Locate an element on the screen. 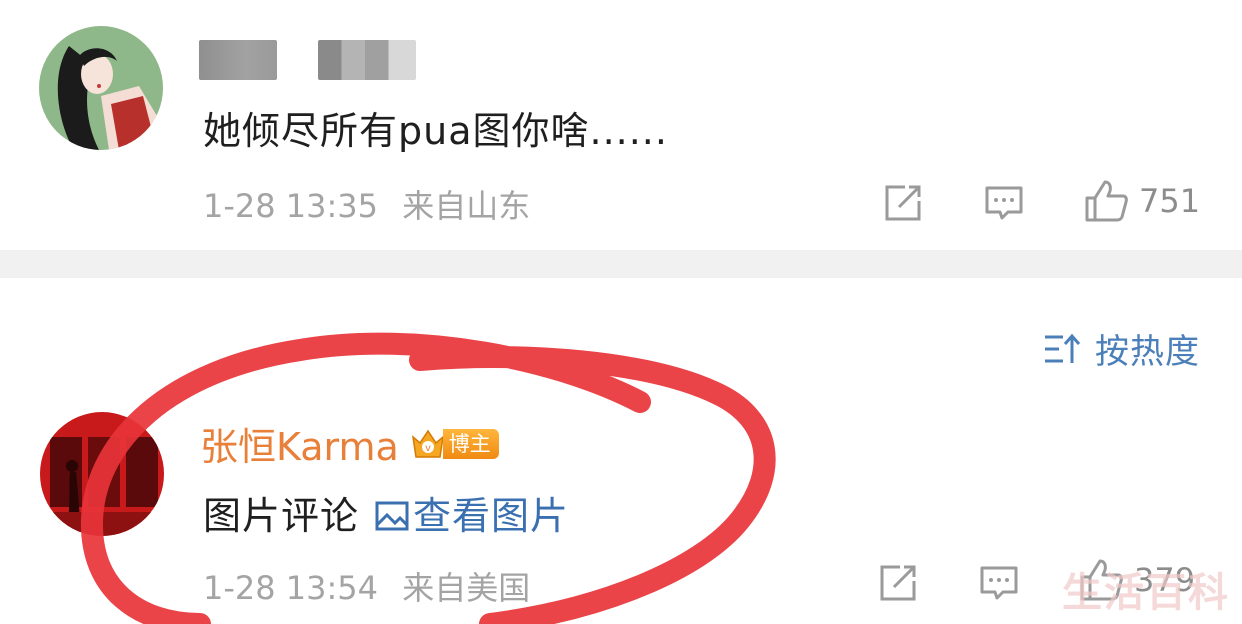 Image resolution: width=1242 pixels, height=624 pixels. comment-text-body: 图片评论 is located at coordinates (281, 516).